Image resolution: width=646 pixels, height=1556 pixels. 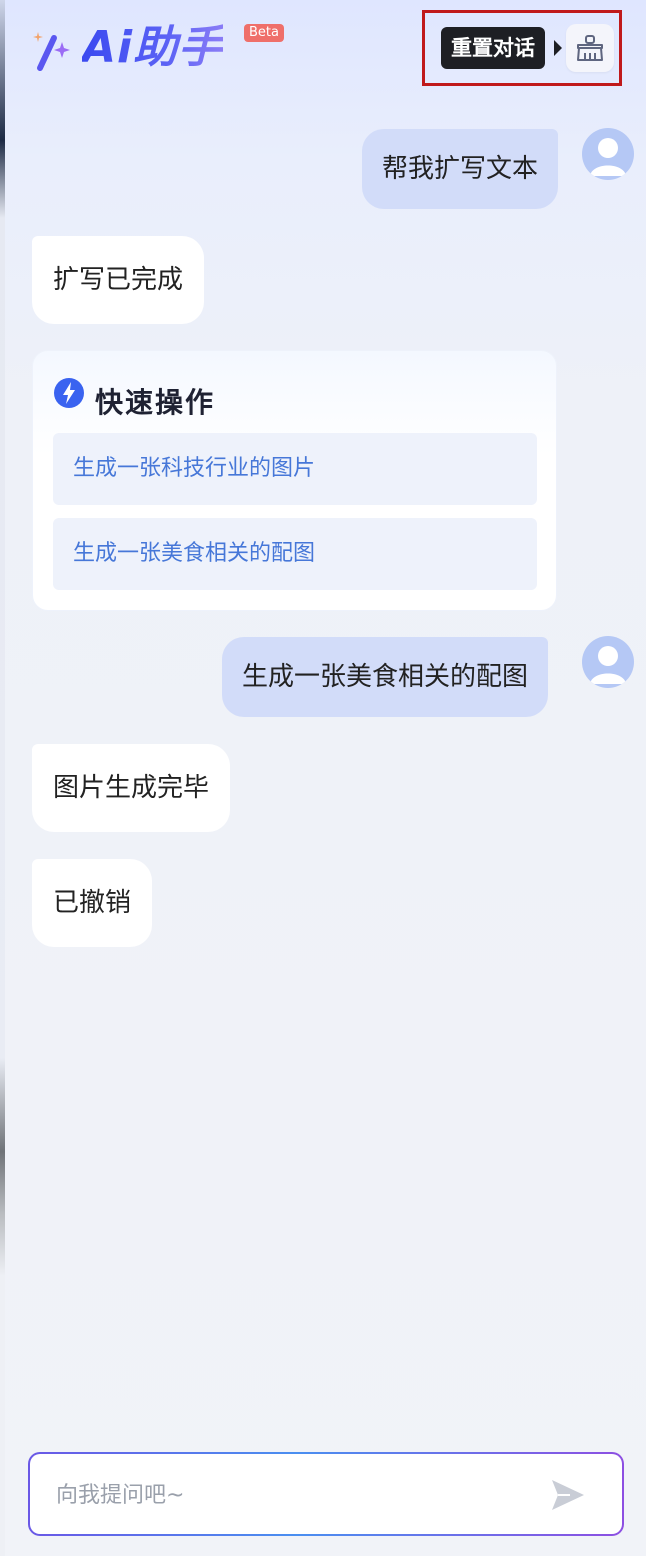 I want to click on quick-actions-title: 快速操作, so click(x=155, y=402).